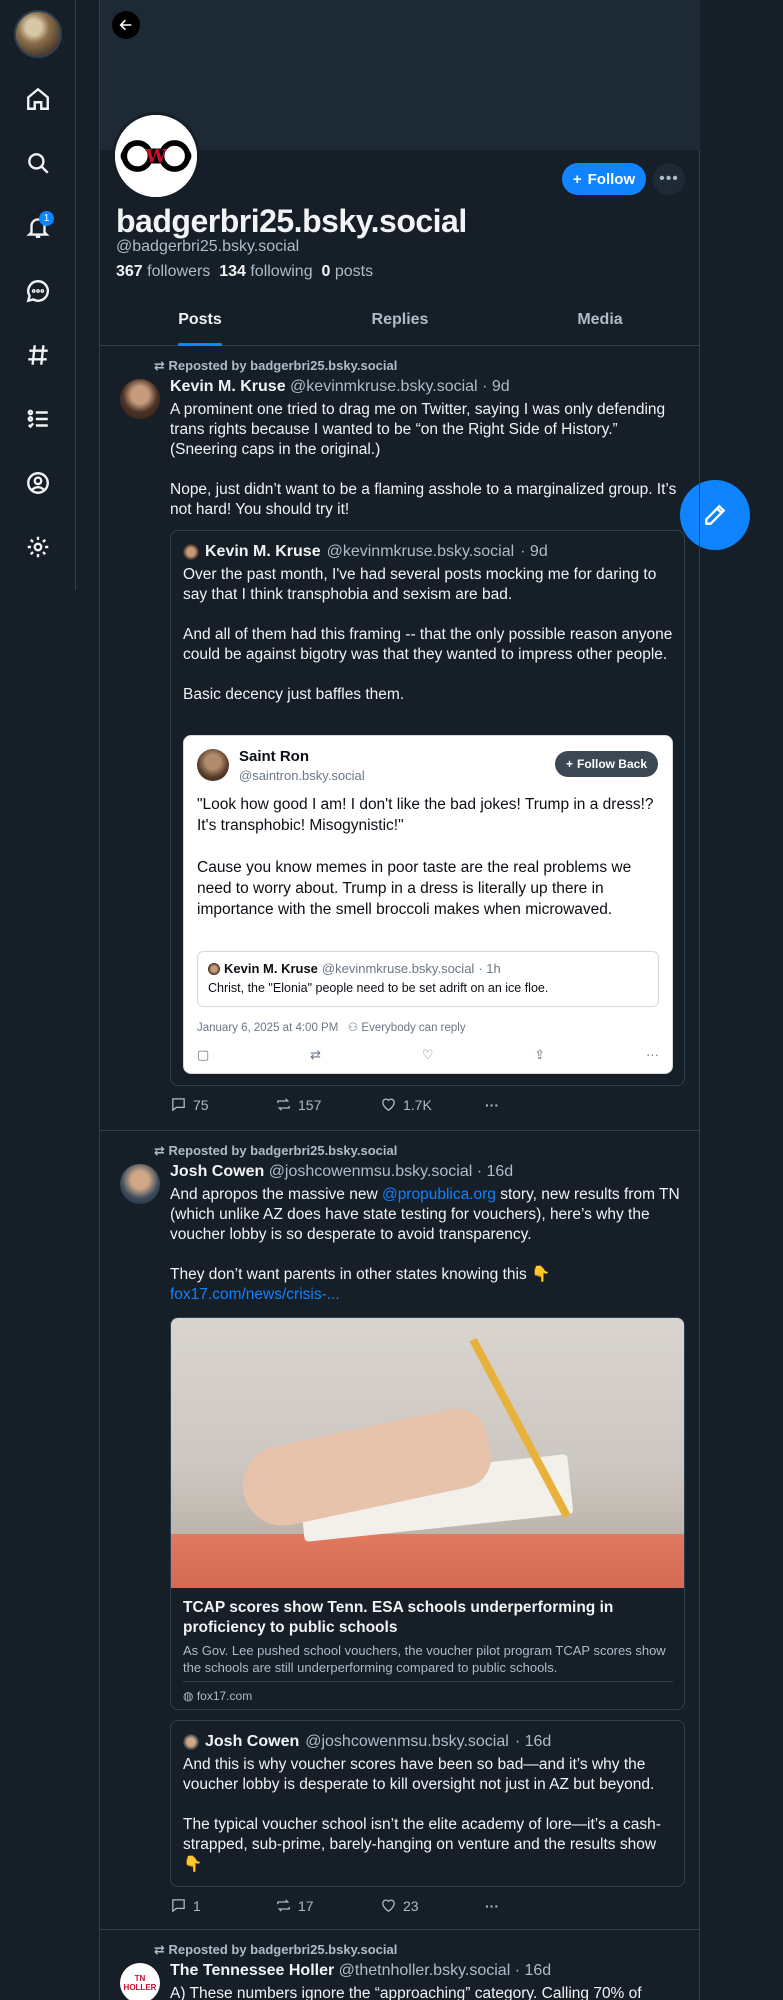  What do you see at coordinates (327, 1104) in the screenshot?
I see `repost-button: 157` at bounding box center [327, 1104].